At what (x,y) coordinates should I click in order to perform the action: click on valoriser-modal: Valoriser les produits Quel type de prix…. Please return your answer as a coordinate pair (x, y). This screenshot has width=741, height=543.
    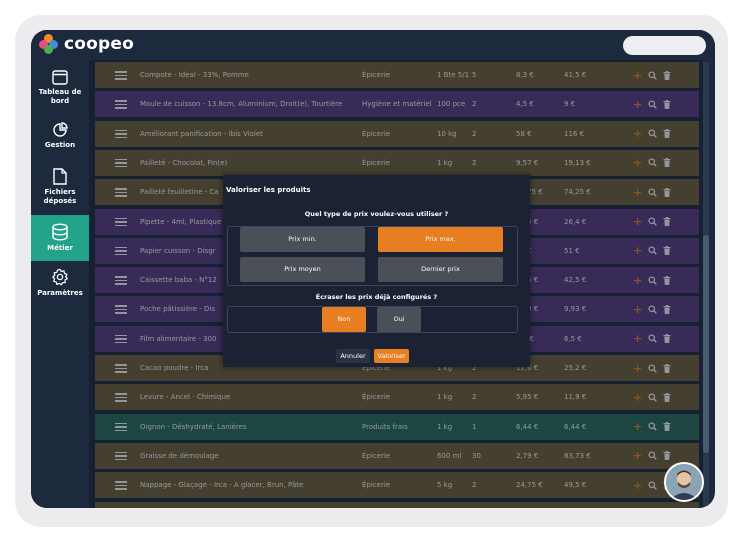
    Looking at the image, I should click on (376, 271).